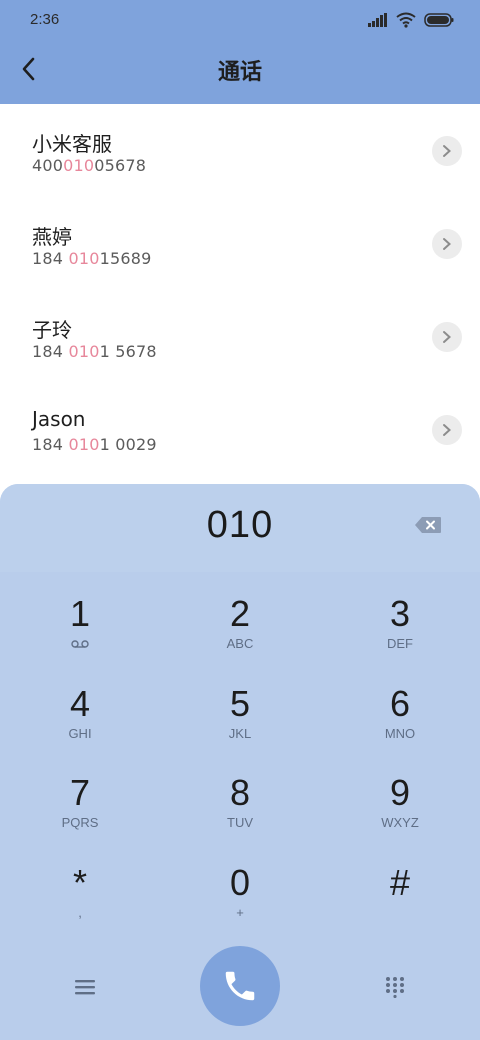 This screenshot has height=1040, width=480. I want to click on key-star: * ,, so click(80, 903).